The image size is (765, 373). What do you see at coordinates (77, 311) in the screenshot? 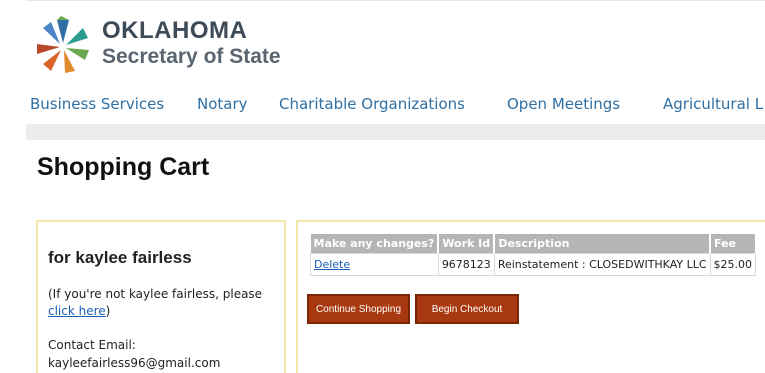
I see `switch-user-link: click here` at bounding box center [77, 311].